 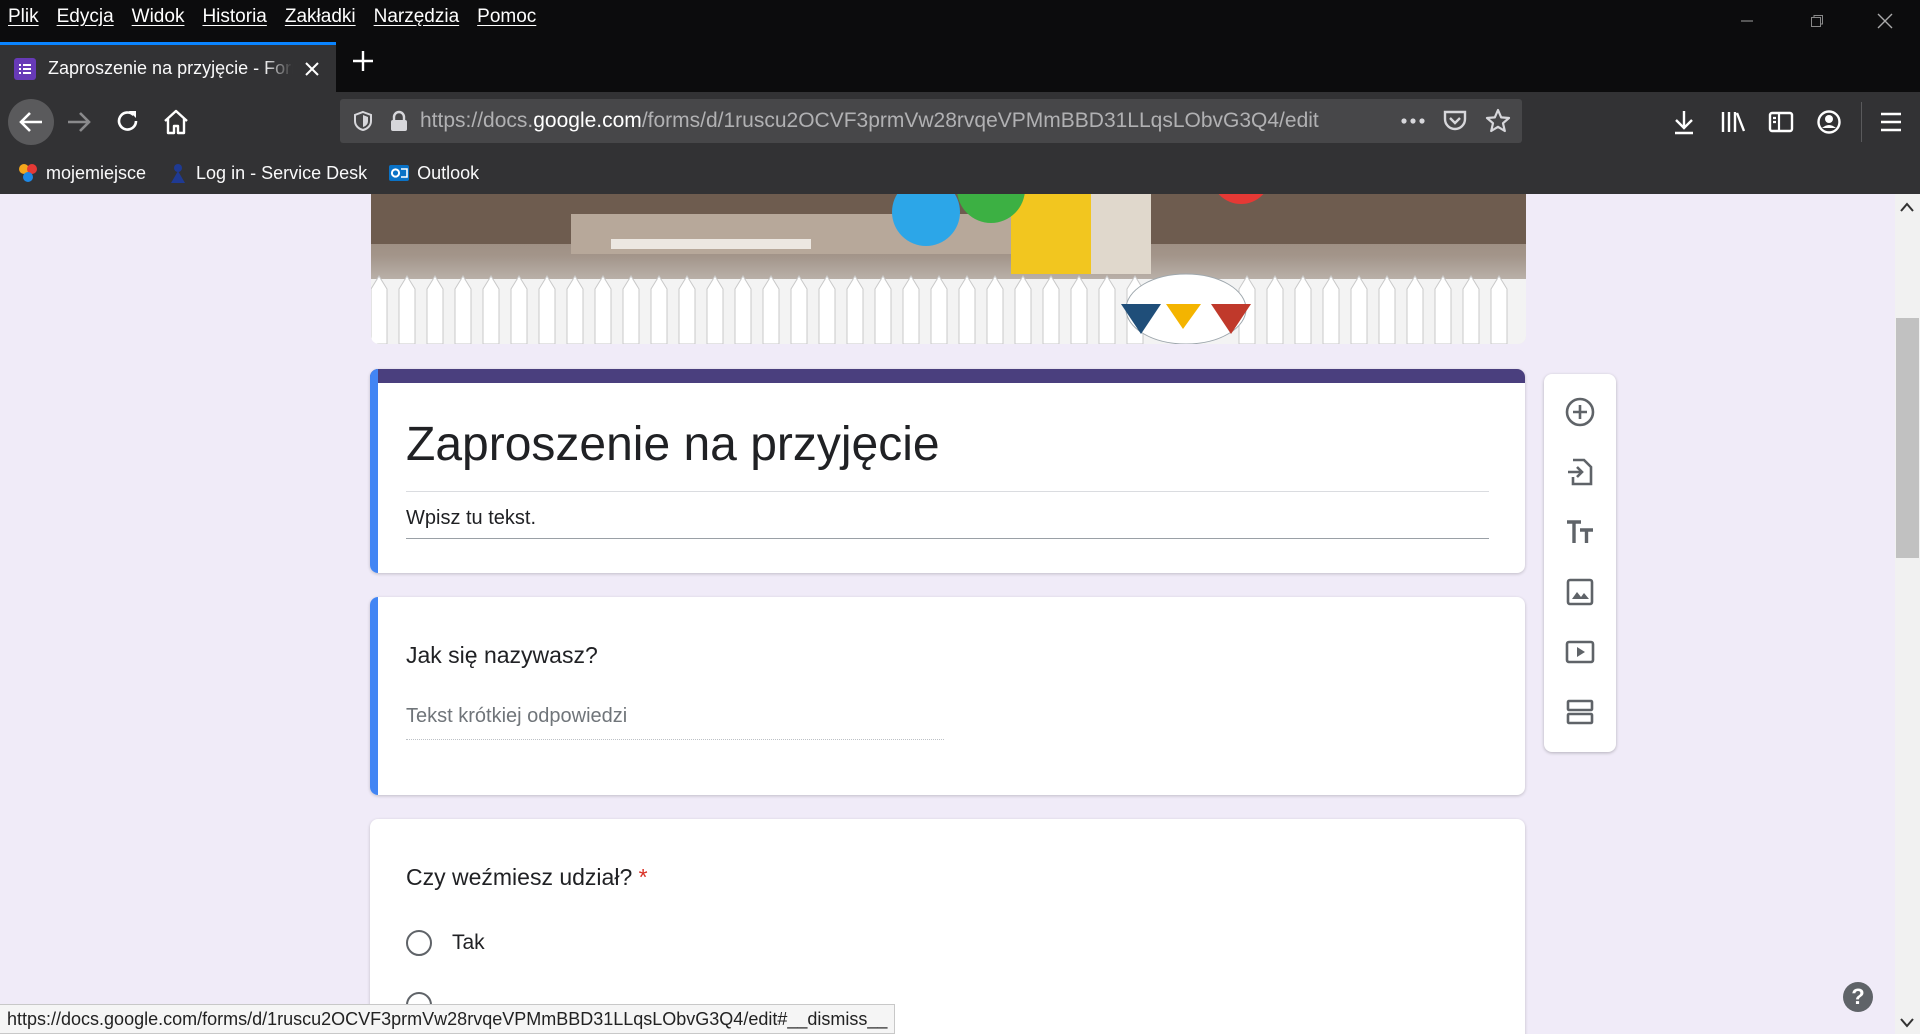 What do you see at coordinates (312, 69) in the screenshot?
I see `tab-close-icon` at bounding box center [312, 69].